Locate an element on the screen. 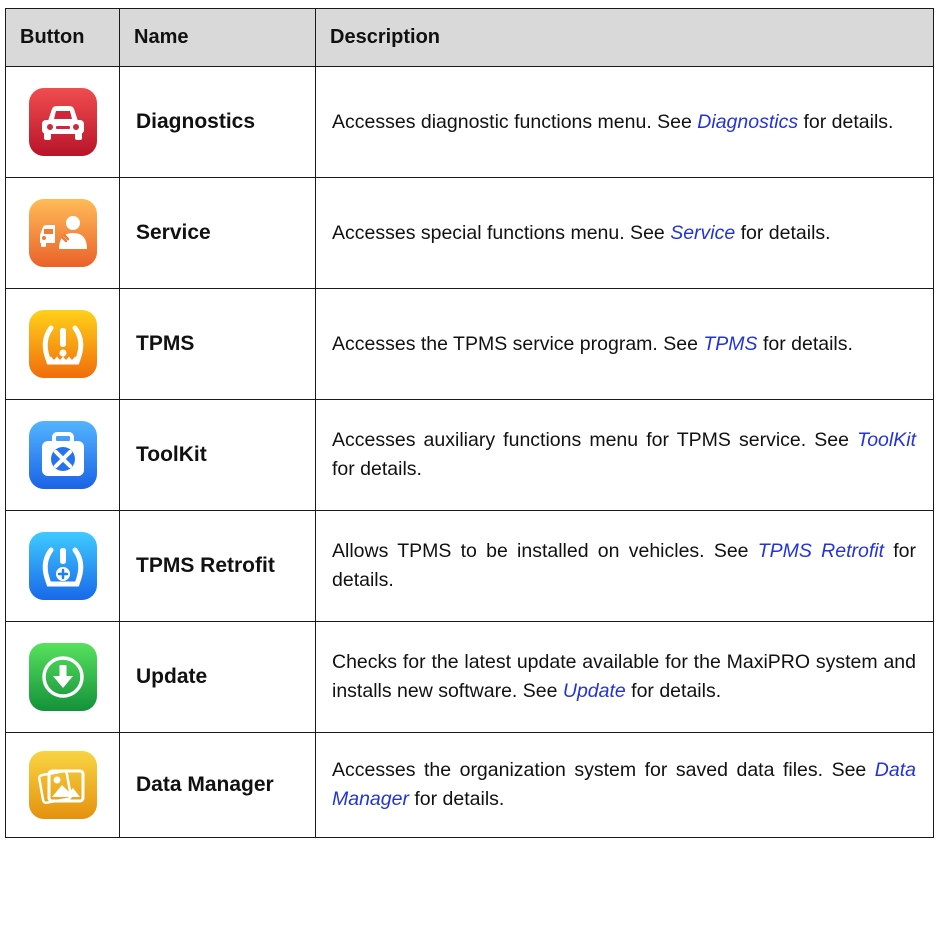 This screenshot has width=938, height=941. header-name: Name is located at coordinates (217, 37).